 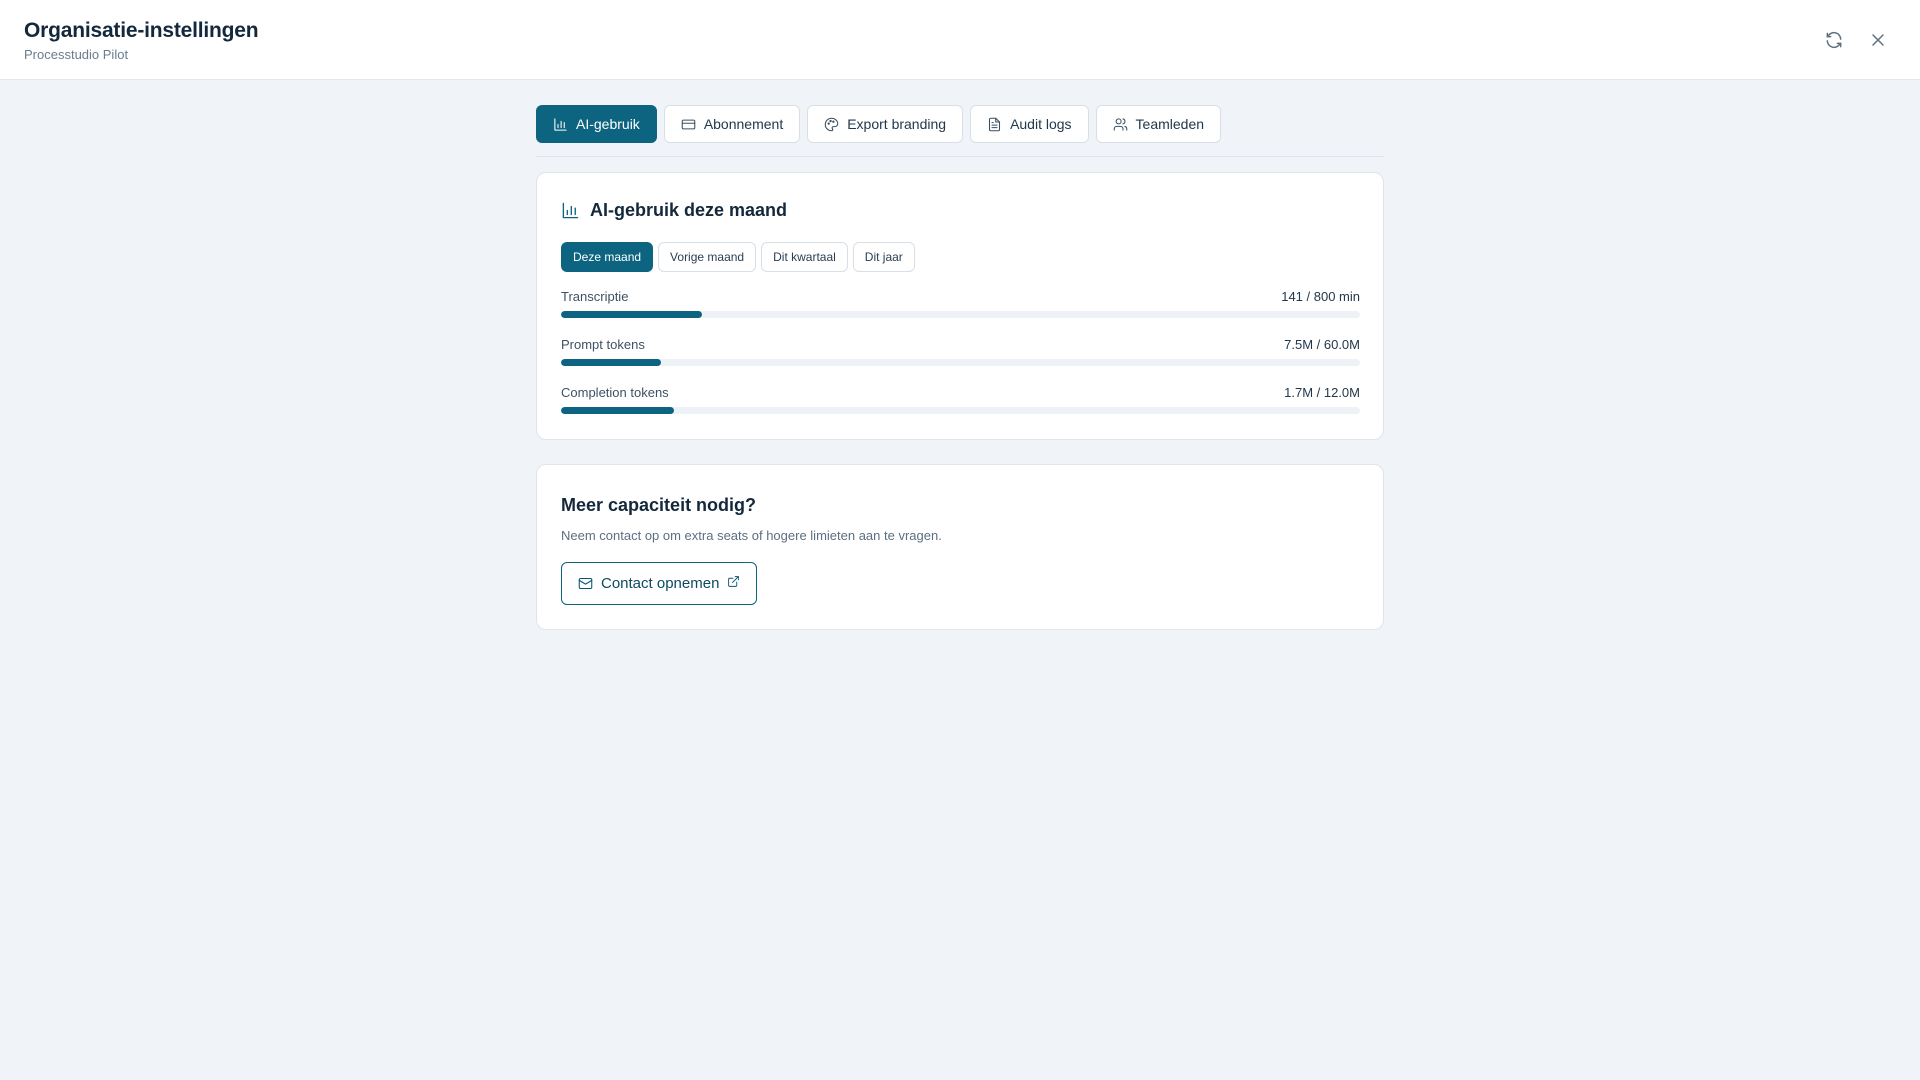 I want to click on close-icon, so click(x=1878, y=40).